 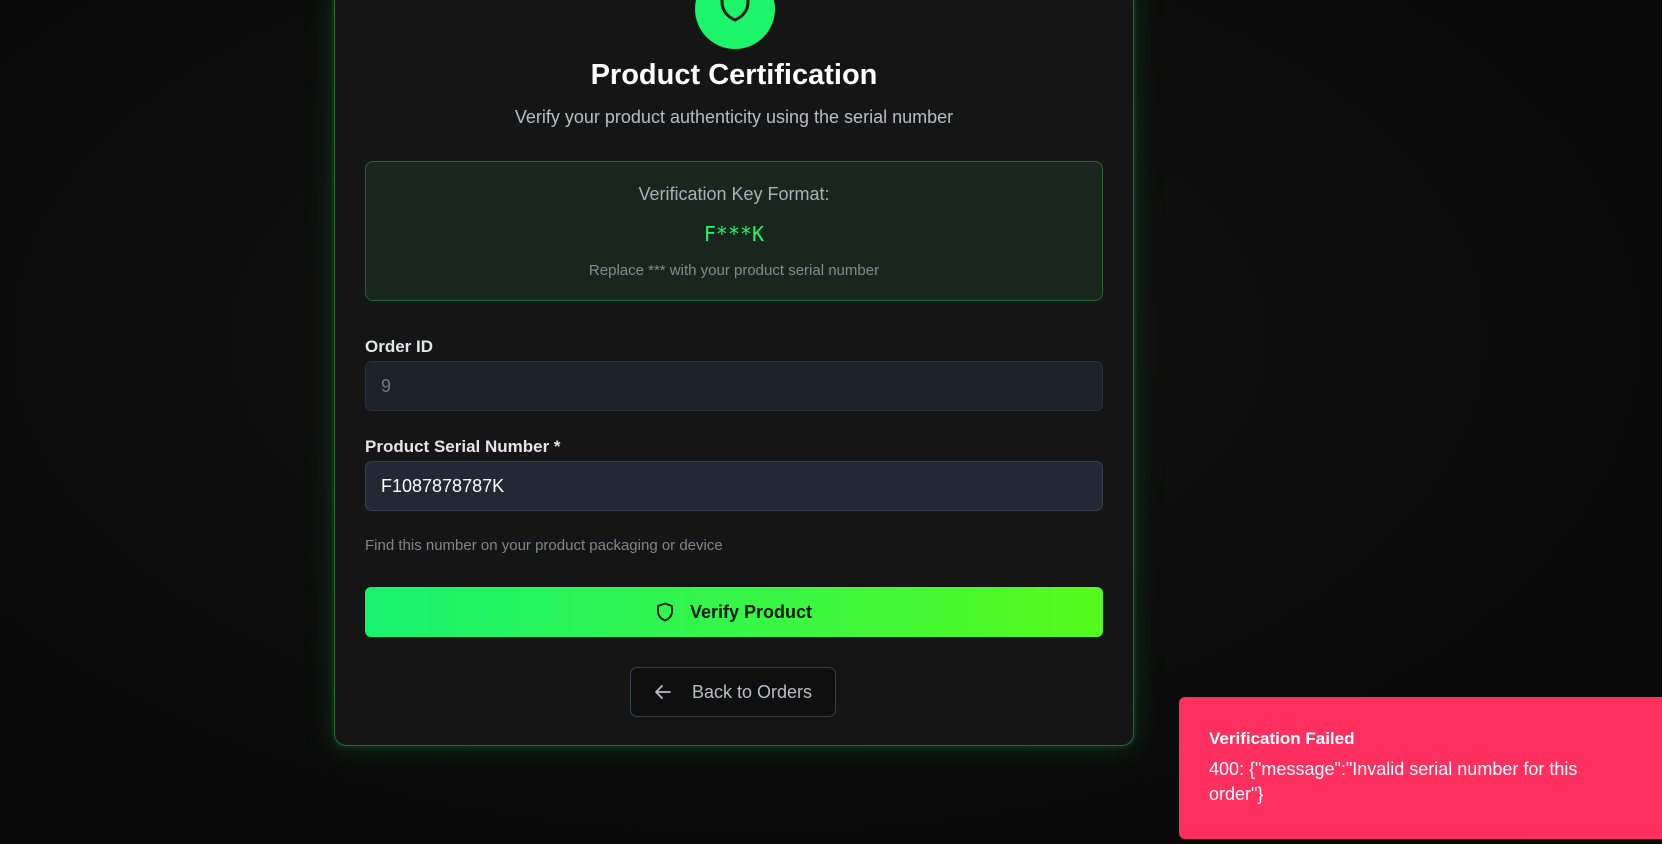 I want to click on order-id-label: Order ID, so click(x=399, y=346).